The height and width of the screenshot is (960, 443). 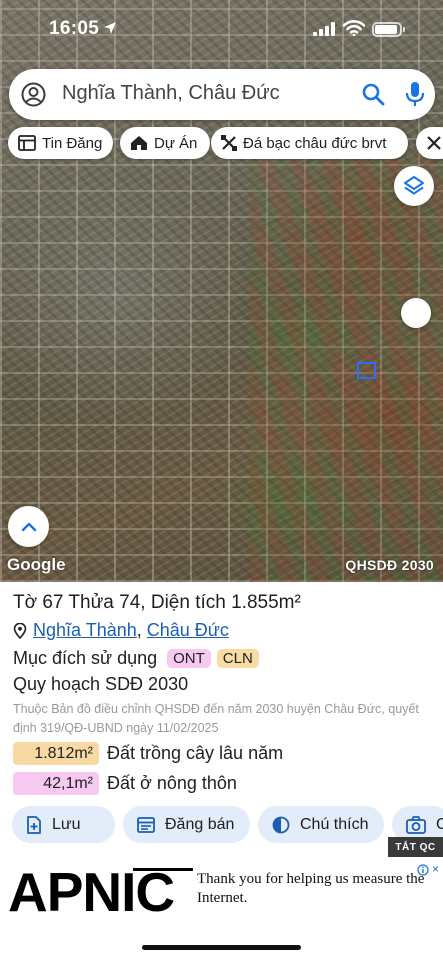 I want to click on expand-up-button, so click(x=28, y=526).